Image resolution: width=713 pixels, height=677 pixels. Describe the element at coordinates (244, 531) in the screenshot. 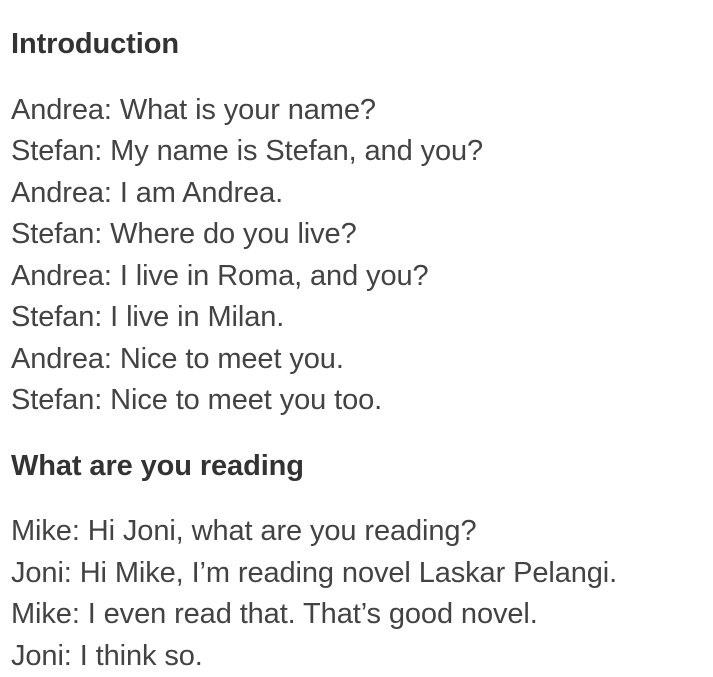

I see `dialogue-line: Mike: Hi Joni, what are you reading?` at that location.